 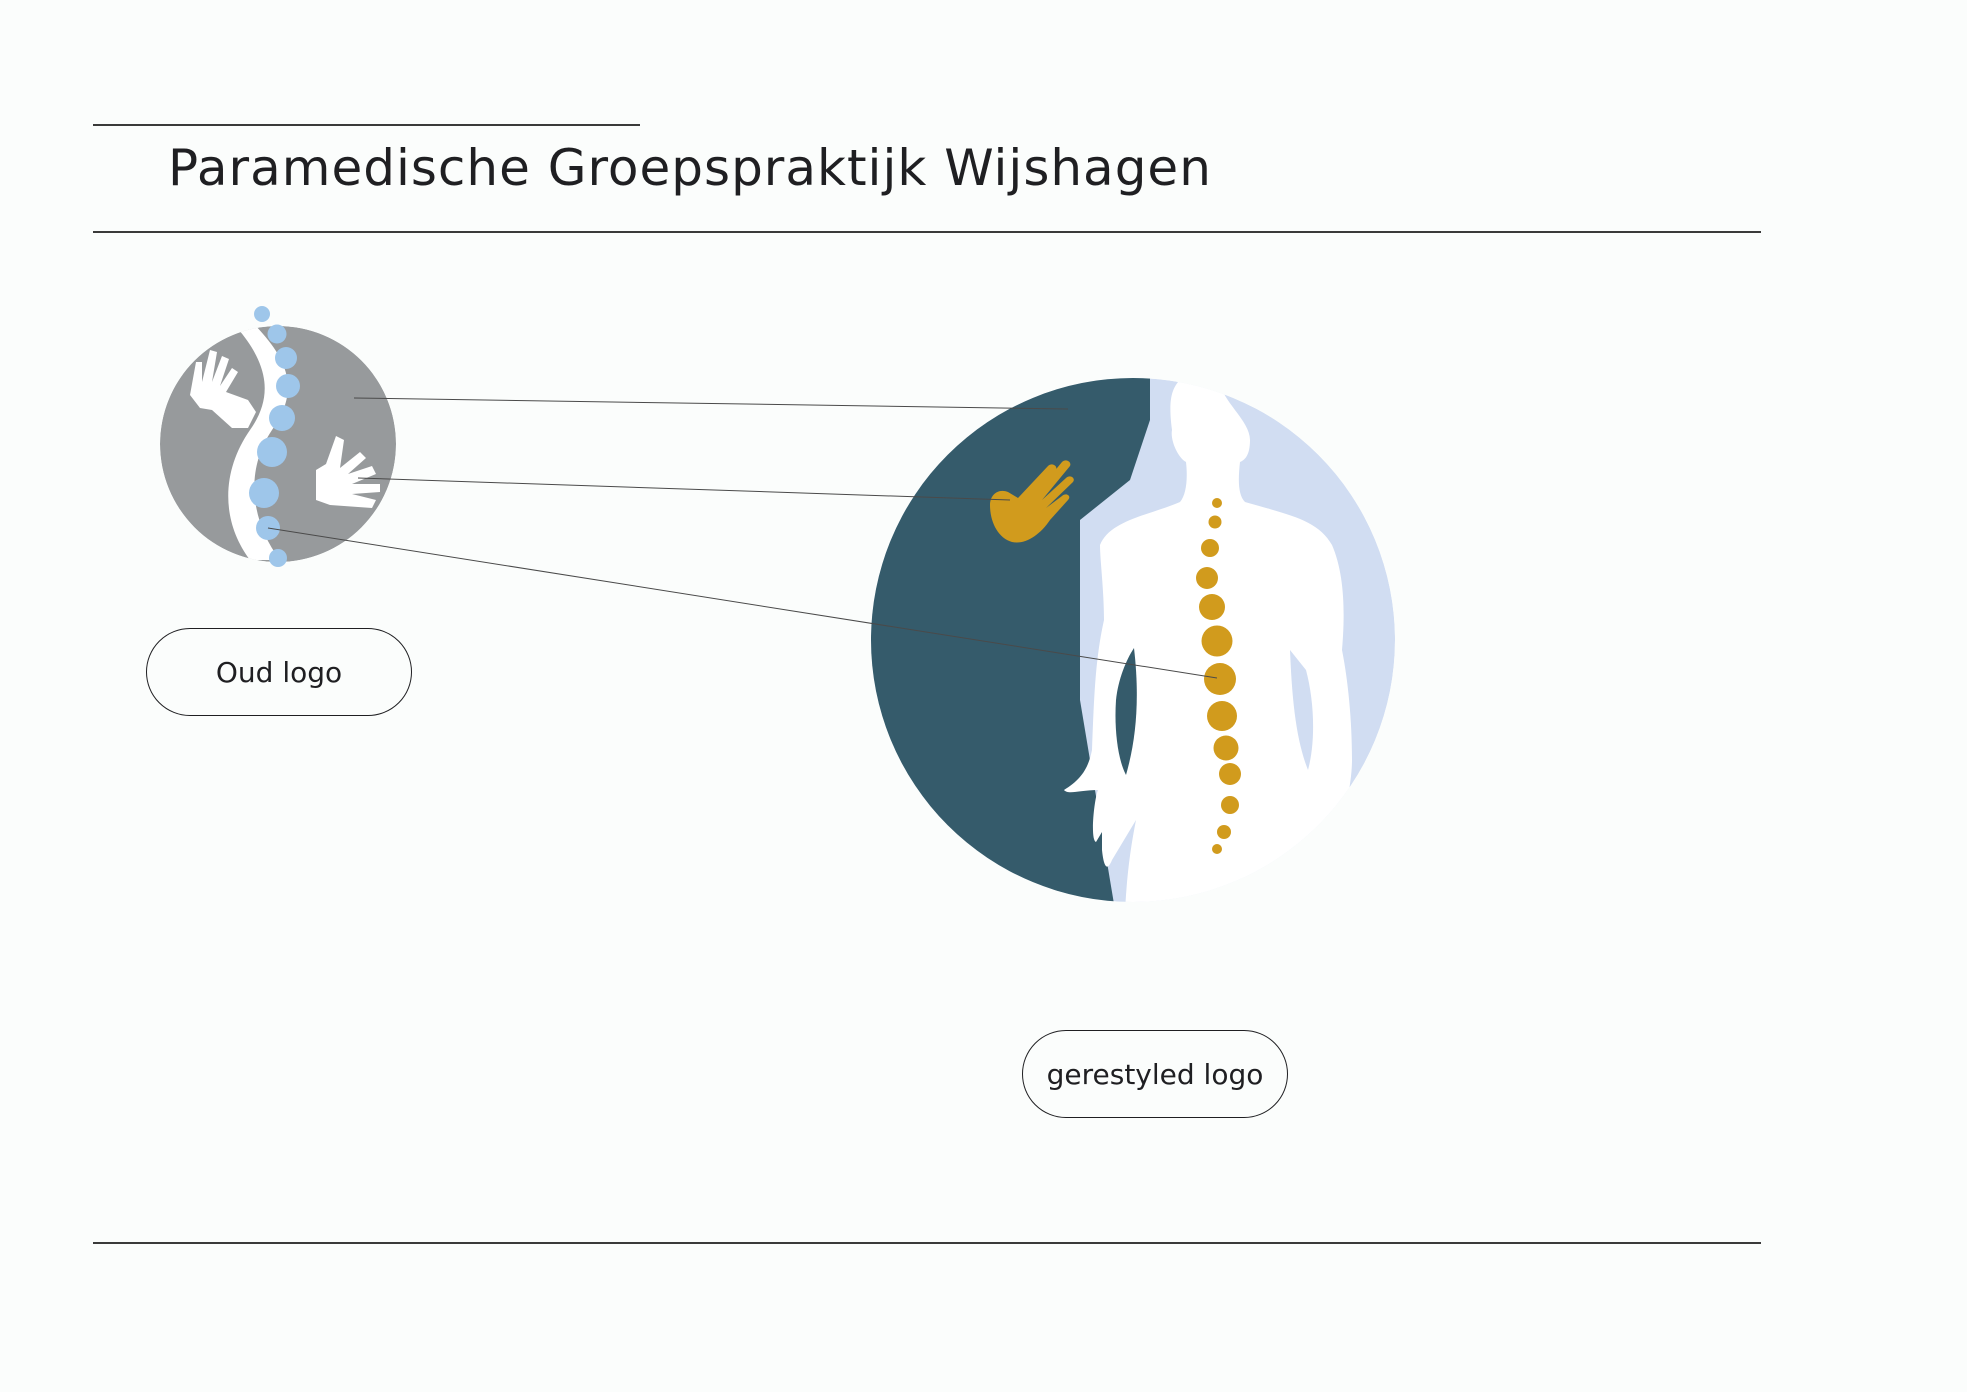 I want to click on new-logo-label: gerestyled logo, so click(x=1155, y=1074).